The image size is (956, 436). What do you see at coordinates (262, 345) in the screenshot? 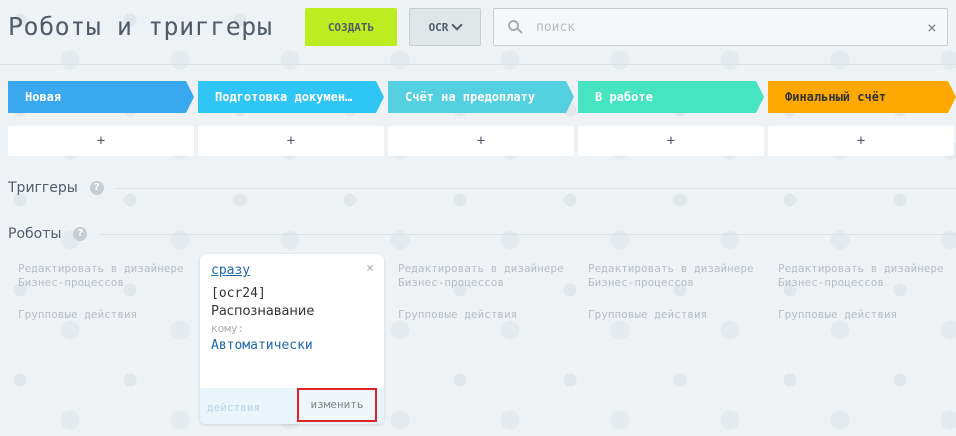
I see `robot-recipient-value: Автоматически` at bounding box center [262, 345].